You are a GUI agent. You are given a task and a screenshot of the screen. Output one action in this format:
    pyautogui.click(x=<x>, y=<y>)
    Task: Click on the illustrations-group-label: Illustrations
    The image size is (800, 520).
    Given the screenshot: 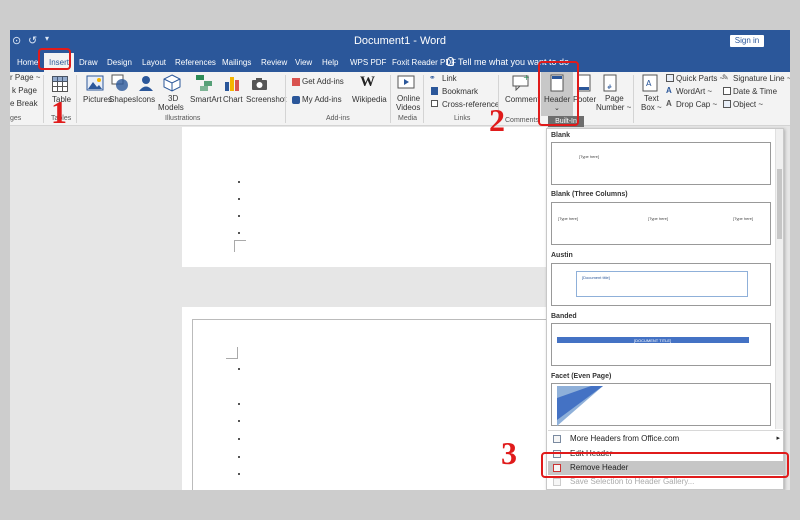 What is the action you would take?
    pyautogui.click(x=183, y=118)
    